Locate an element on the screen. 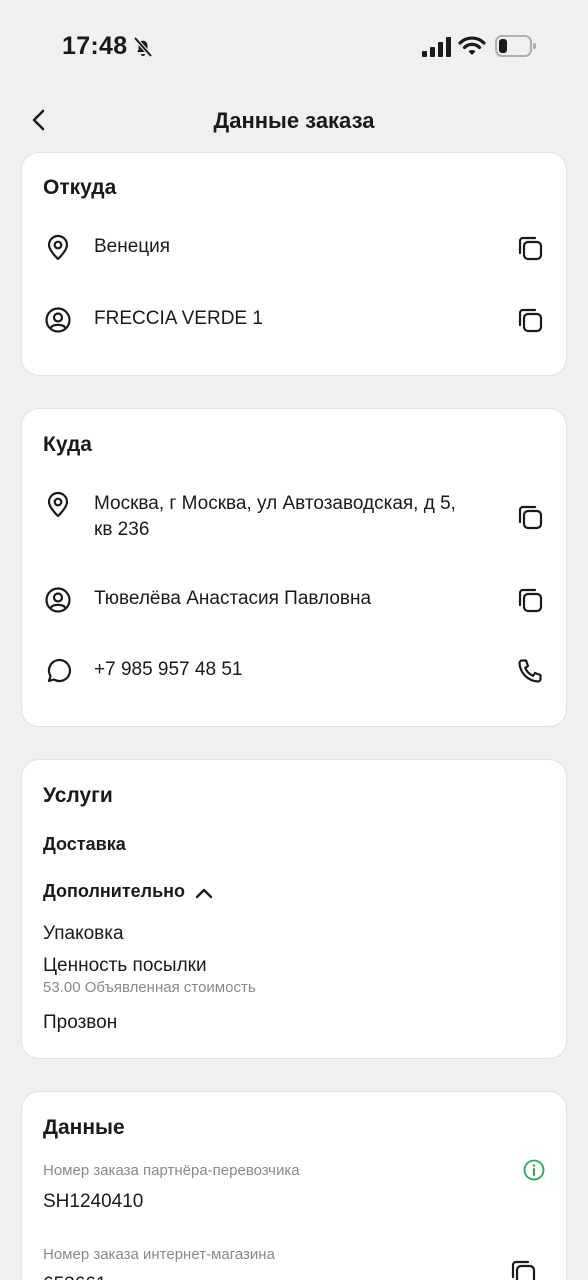 This screenshot has height=1280, width=588. carrier-order-label: Номер заказа партнёра-перевозчика is located at coordinates (171, 1170).